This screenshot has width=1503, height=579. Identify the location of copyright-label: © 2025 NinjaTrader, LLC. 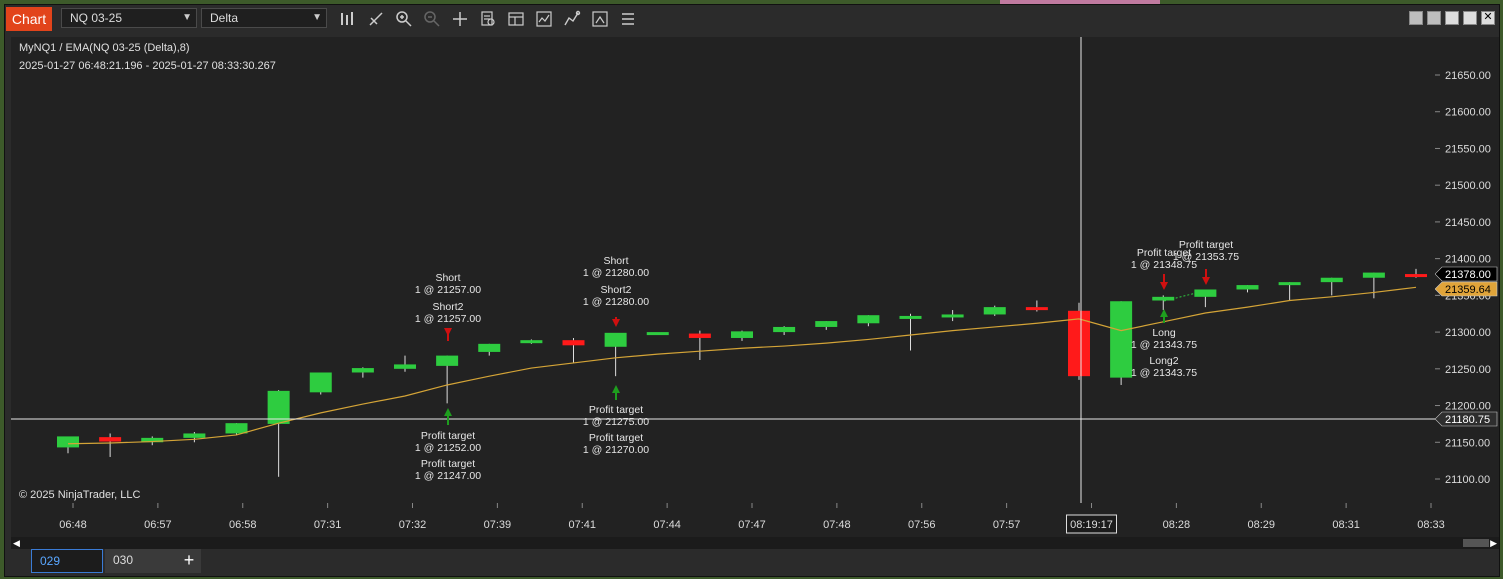
(80, 495).